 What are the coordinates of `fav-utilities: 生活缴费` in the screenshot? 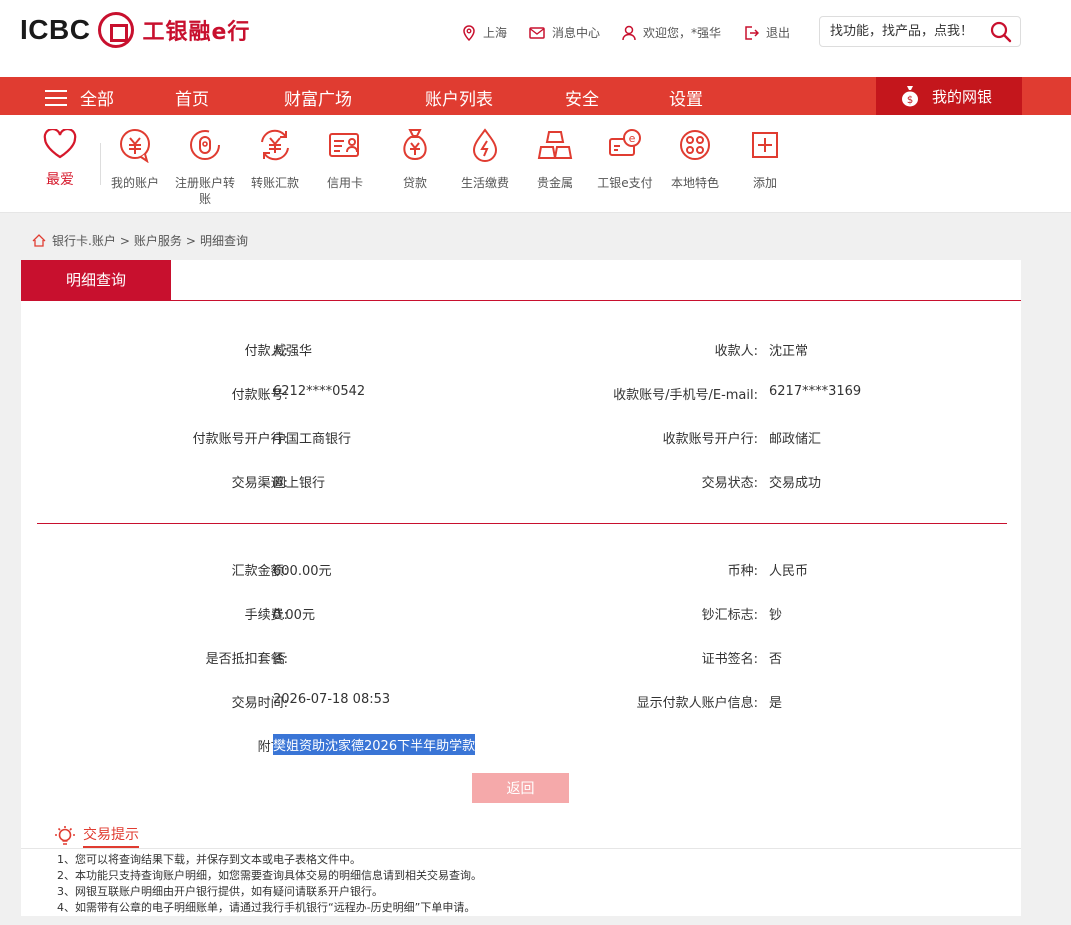 It's located at (485, 159).